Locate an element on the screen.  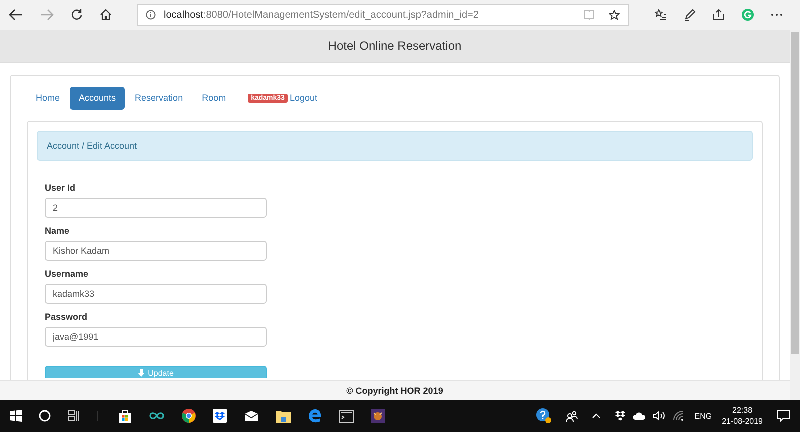
app-icon is located at coordinates (378, 416).